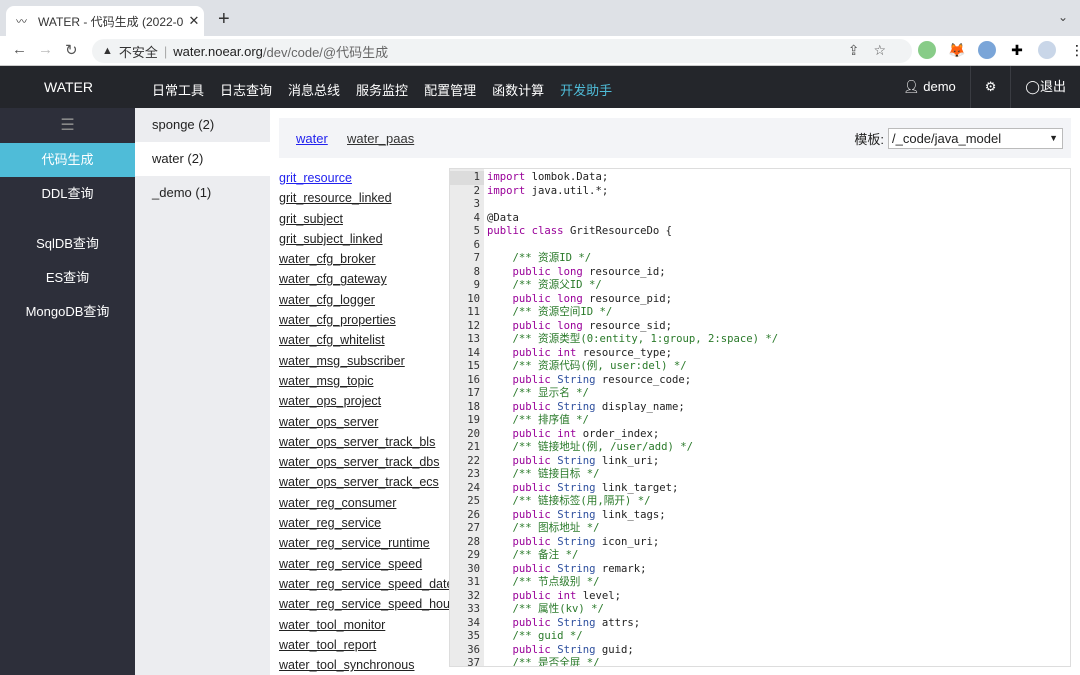 This screenshot has width=1080, height=675. I want to click on tab-title: WATER - 代码生成 (2022-03-19, so click(111, 21).